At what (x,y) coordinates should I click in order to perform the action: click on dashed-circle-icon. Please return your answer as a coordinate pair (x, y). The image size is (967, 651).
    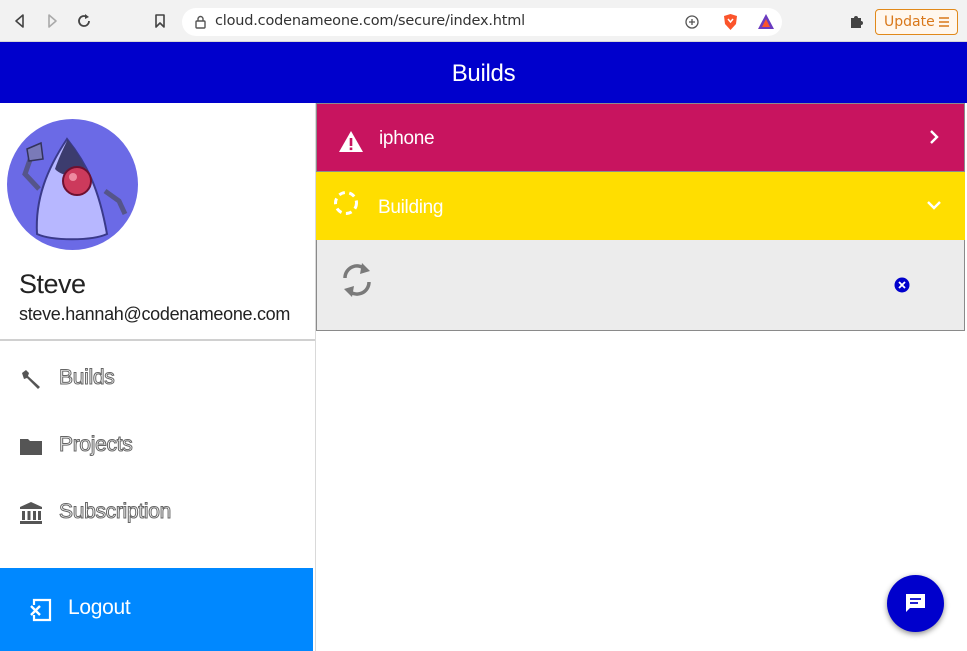
    Looking at the image, I should click on (346, 203).